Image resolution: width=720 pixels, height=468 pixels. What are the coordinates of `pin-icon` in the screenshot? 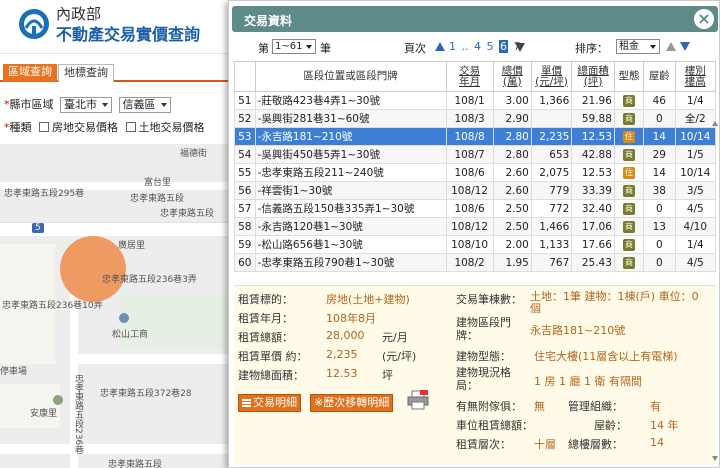 It's located at (58, 400).